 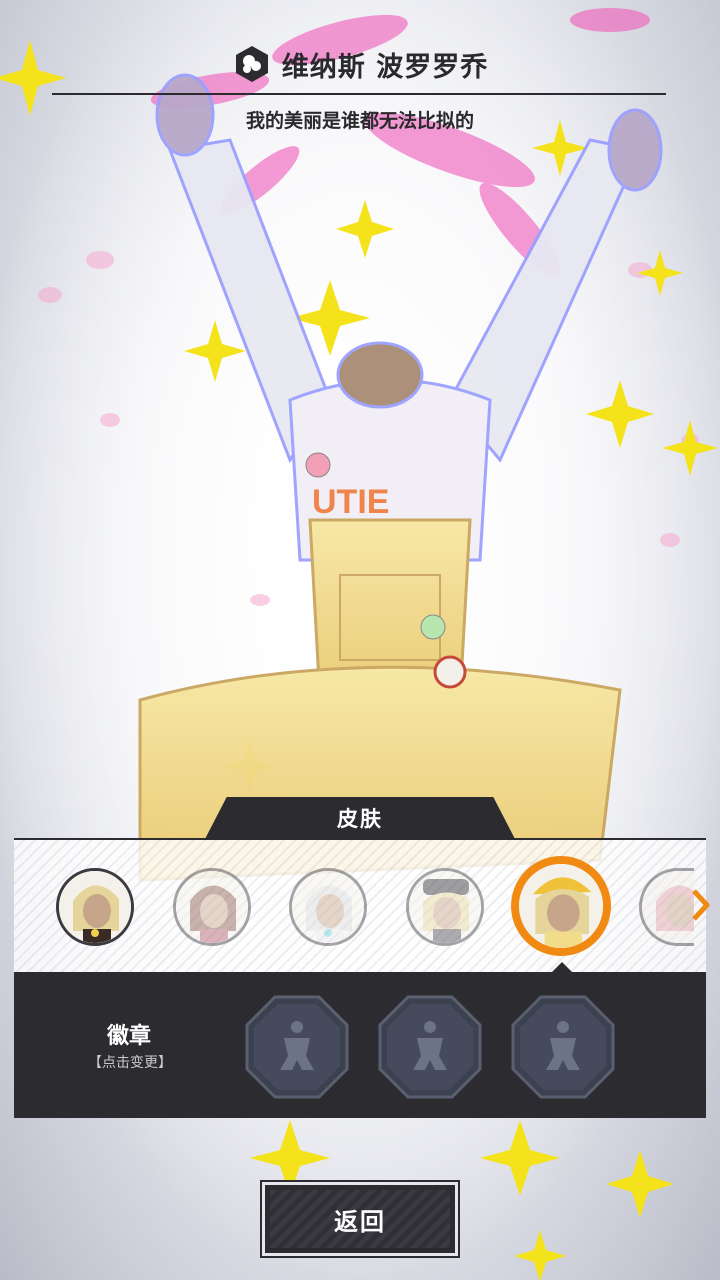 What do you see at coordinates (359, 121) in the screenshot?
I see `character-quote: 我的美丽是谁都无法比拟的` at bounding box center [359, 121].